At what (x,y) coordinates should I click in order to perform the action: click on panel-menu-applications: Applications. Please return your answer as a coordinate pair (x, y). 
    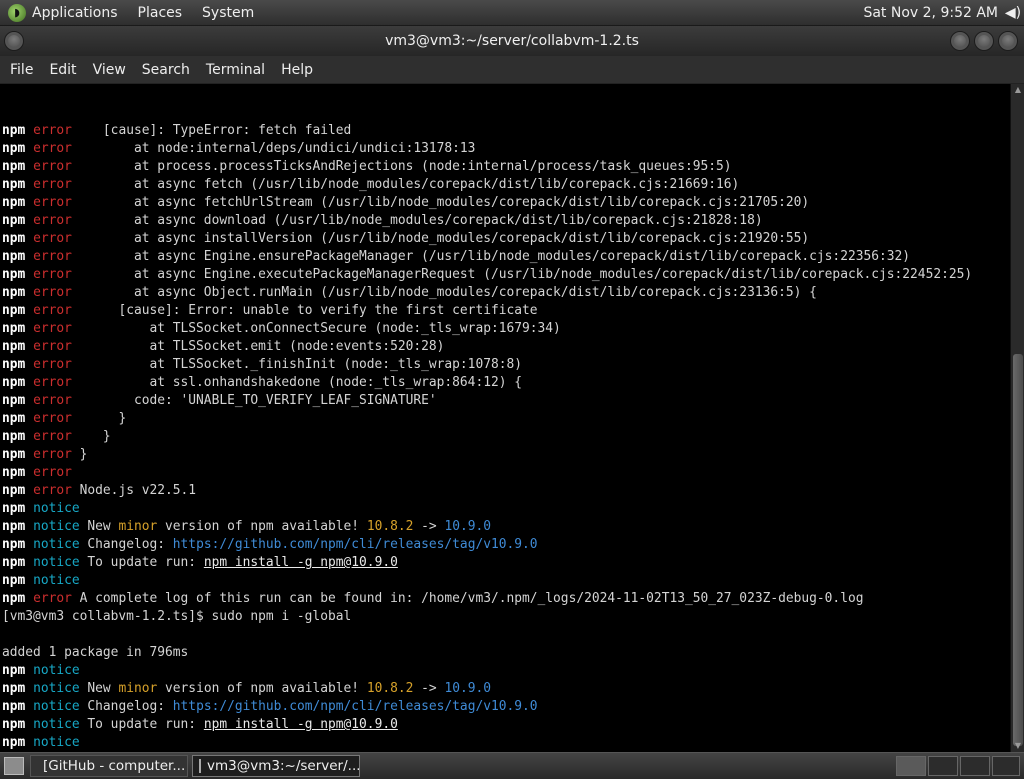
    Looking at the image, I should click on (75, 13).